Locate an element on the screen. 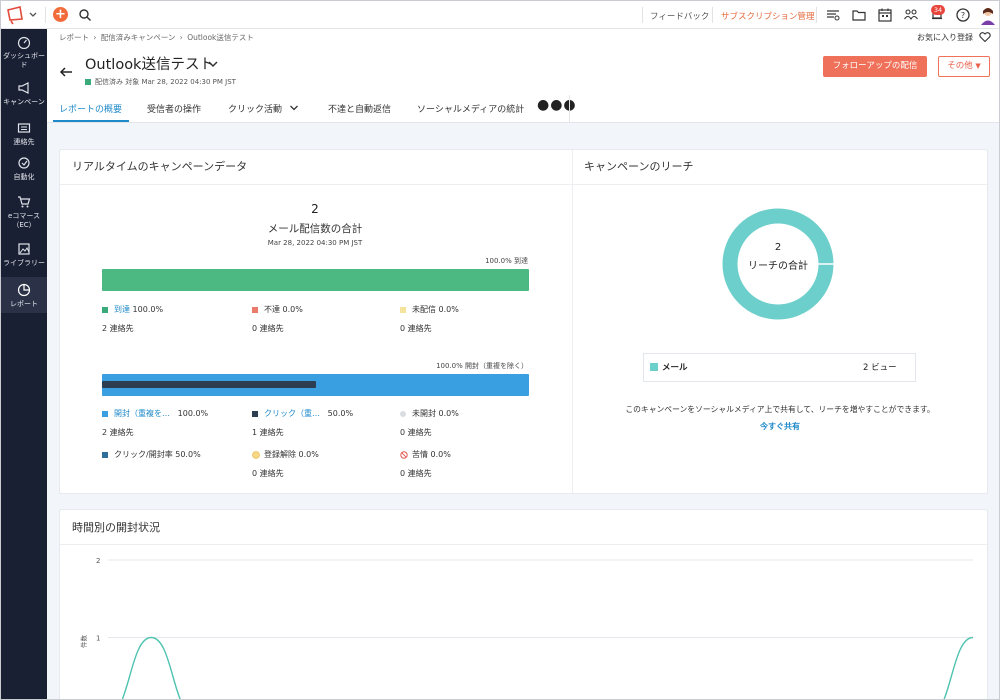 The height and width of the screenshot is (700, 1000). sidebar-item-reports: レポート is located at coordinates (24, 295).